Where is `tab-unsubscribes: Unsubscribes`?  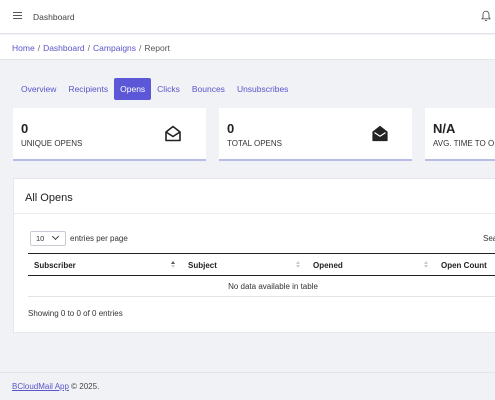 tab-unsubscribes: Unsubscribes is located at coordinates (263, 89).